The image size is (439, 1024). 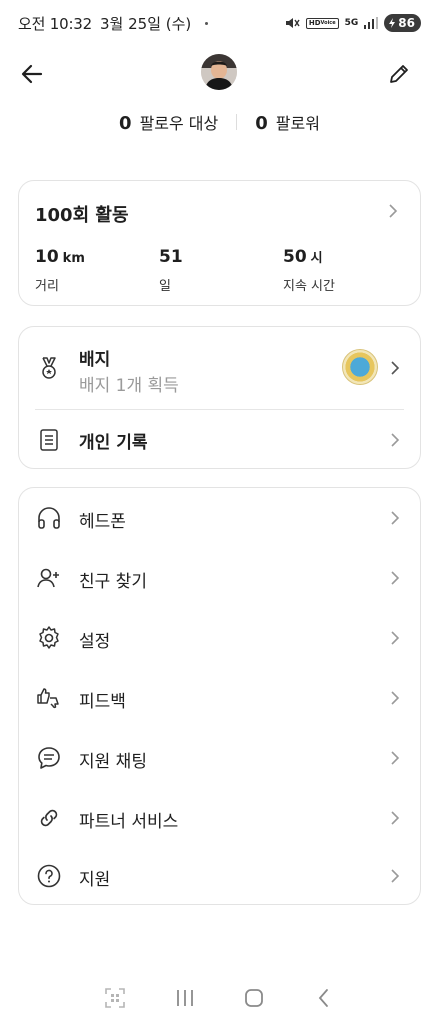 I want to click on stat-distance-label: 거리, so click(x=47, y=286).